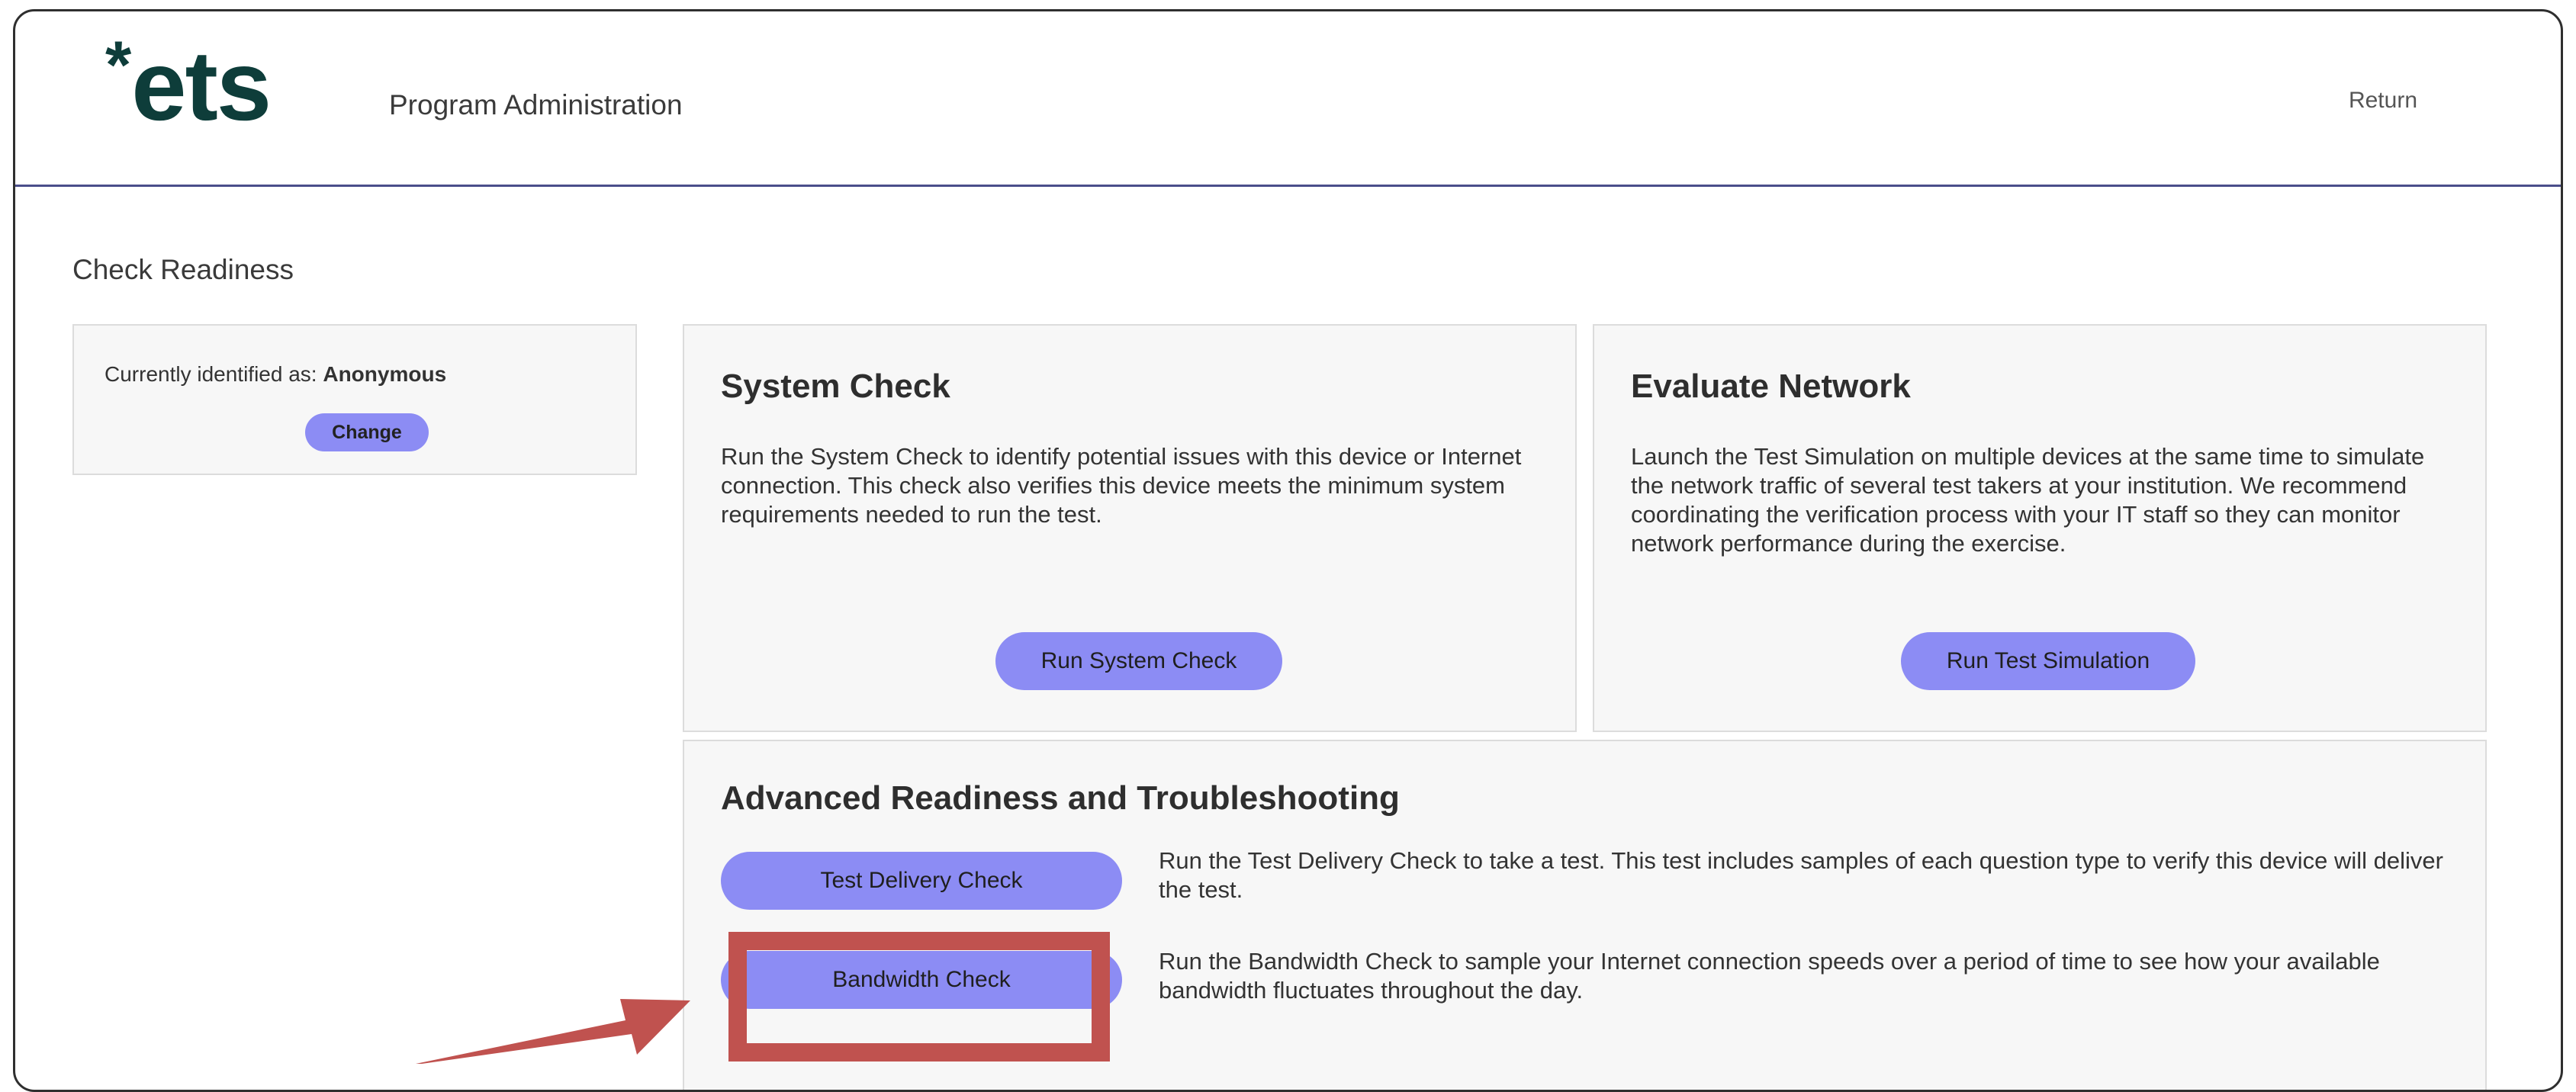  What do you see at coordinates (553, 1031) in the screenshot?
I see `arrow-icon` at bounding box center [553, 1031].